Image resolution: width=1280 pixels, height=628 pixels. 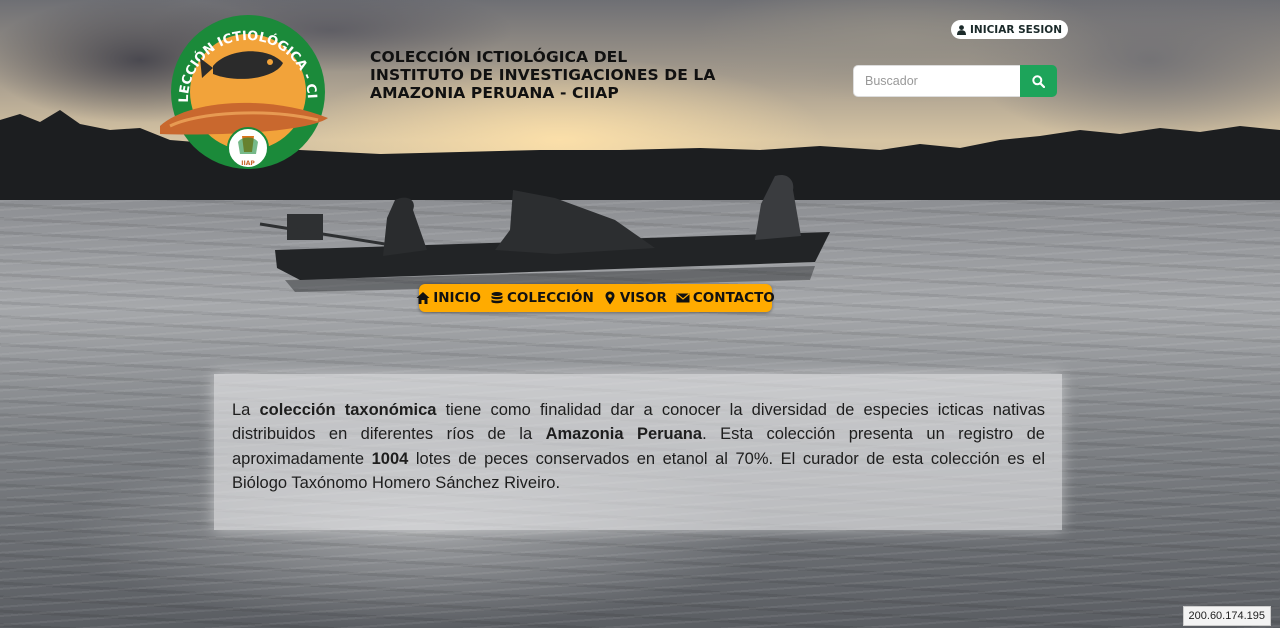 I want to click on login-button: INICIAR SESION, so click(x=1009, y=29).